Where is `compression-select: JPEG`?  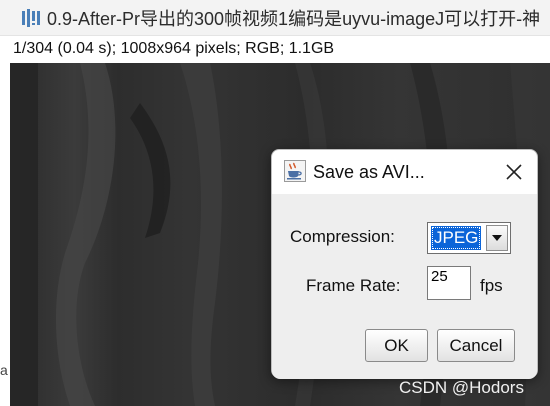
compression-select: JPEG is located at coordinates (469, 238).